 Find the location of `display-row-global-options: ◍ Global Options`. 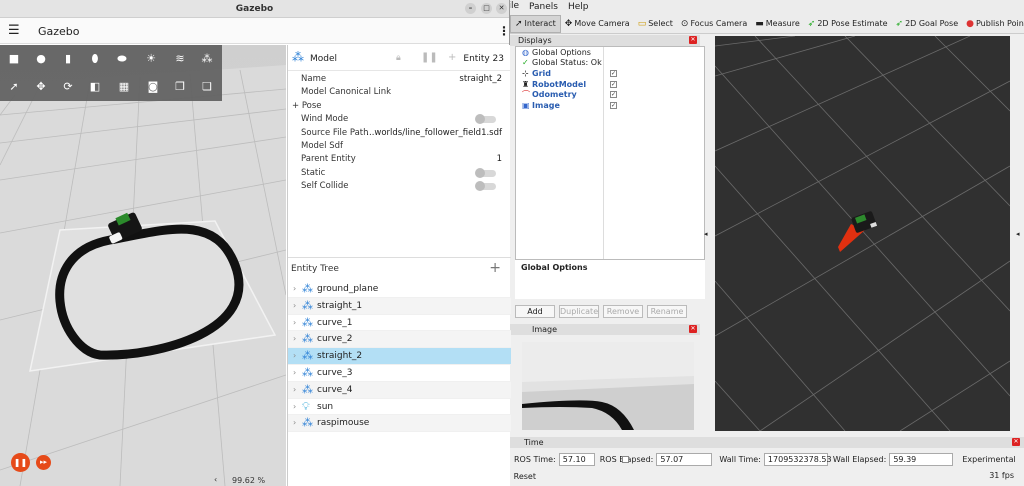

display-row-global-options: ◍ Global Options is located at coordinates (610, 52).